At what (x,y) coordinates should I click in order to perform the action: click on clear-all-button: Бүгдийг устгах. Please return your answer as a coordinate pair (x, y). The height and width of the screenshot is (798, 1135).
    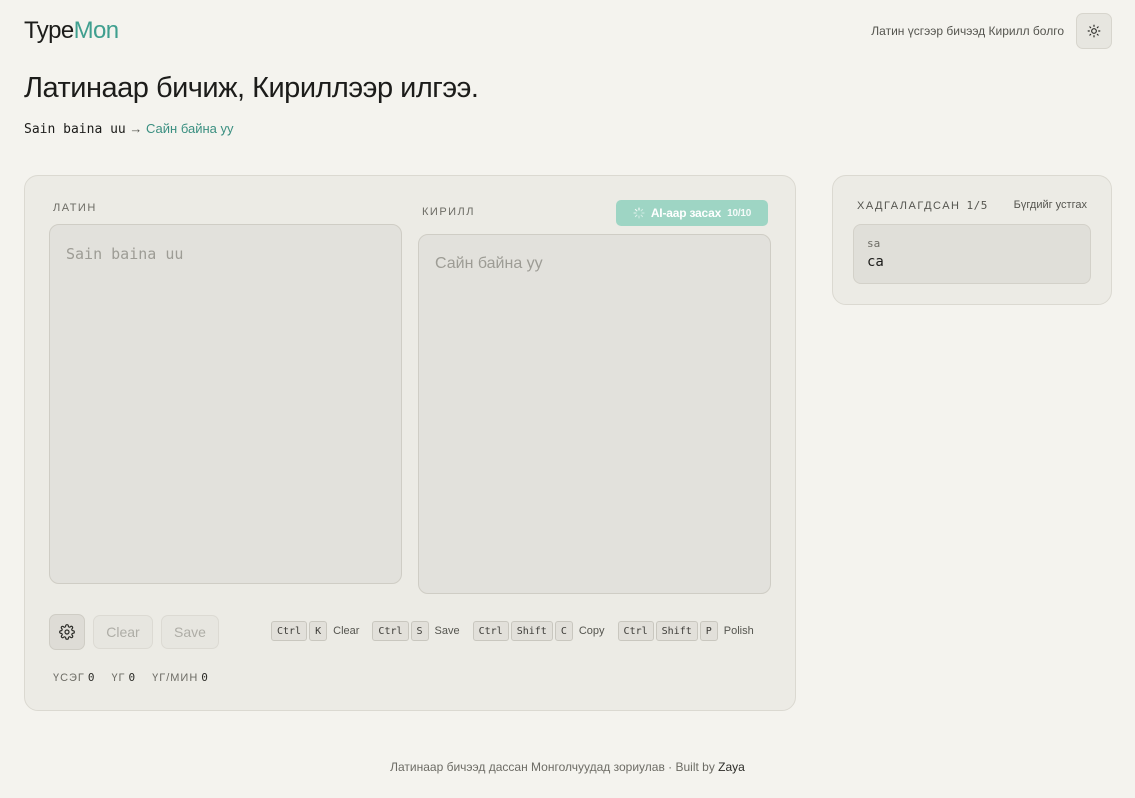
    Looking at the image, I should click on (1050, 205).